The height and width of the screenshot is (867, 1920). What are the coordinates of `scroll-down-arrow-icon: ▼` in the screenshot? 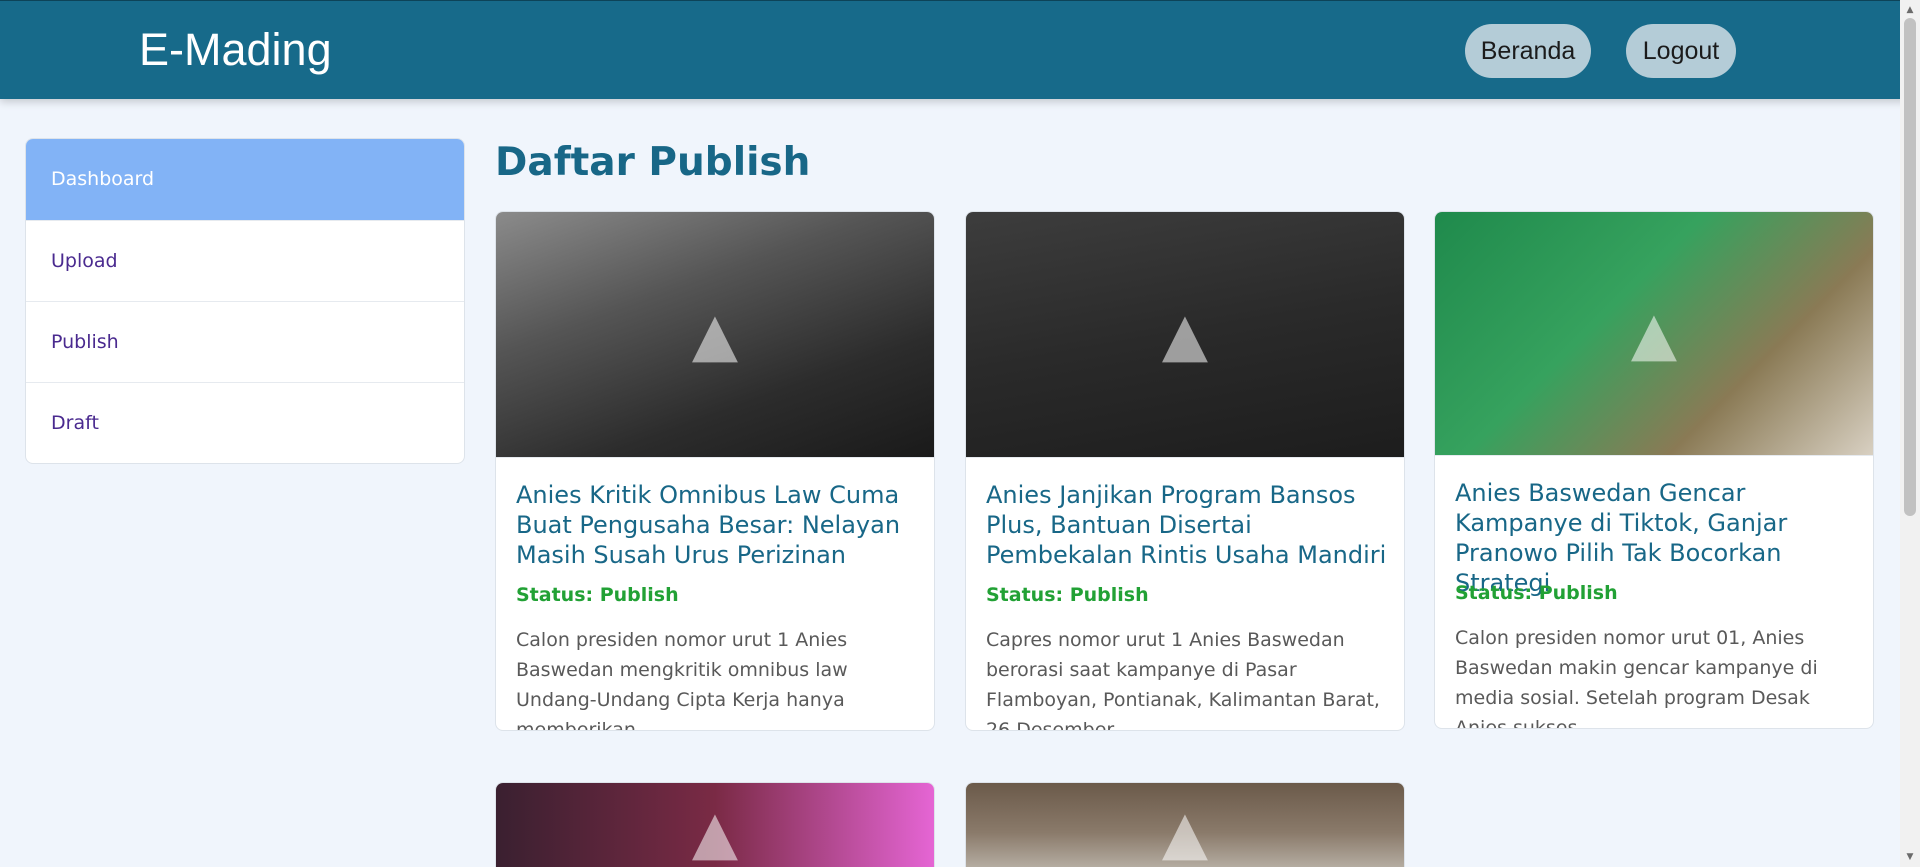 It's located at (1910, 857).